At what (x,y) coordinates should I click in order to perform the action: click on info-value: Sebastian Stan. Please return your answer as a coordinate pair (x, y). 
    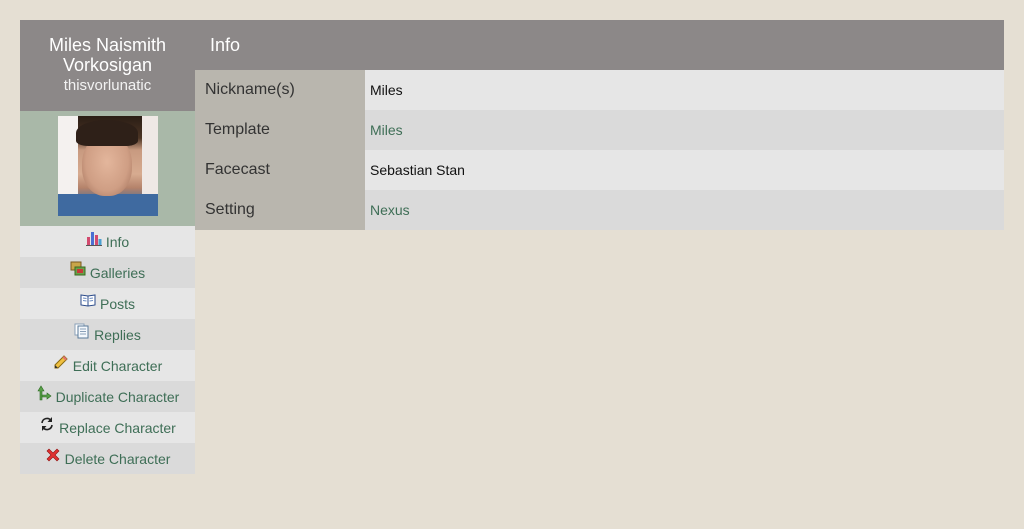
    Looking at the image, I should click on (684, 170).